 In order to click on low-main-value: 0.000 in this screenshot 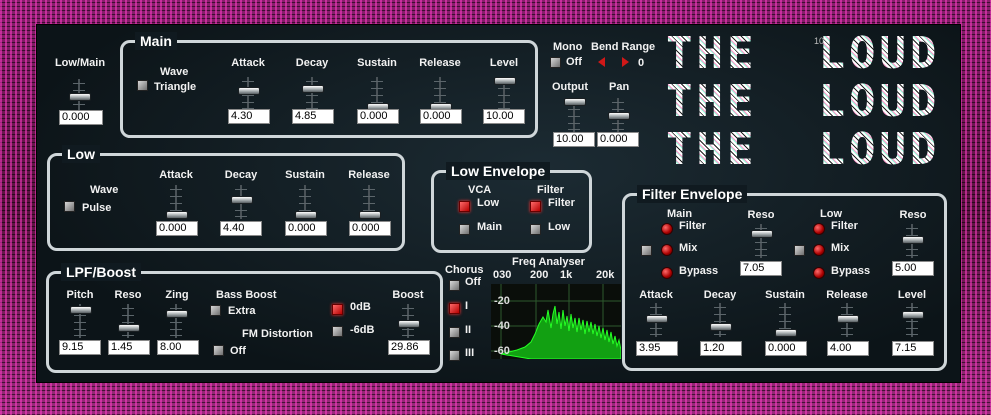, I will do `click(81, 117)`.